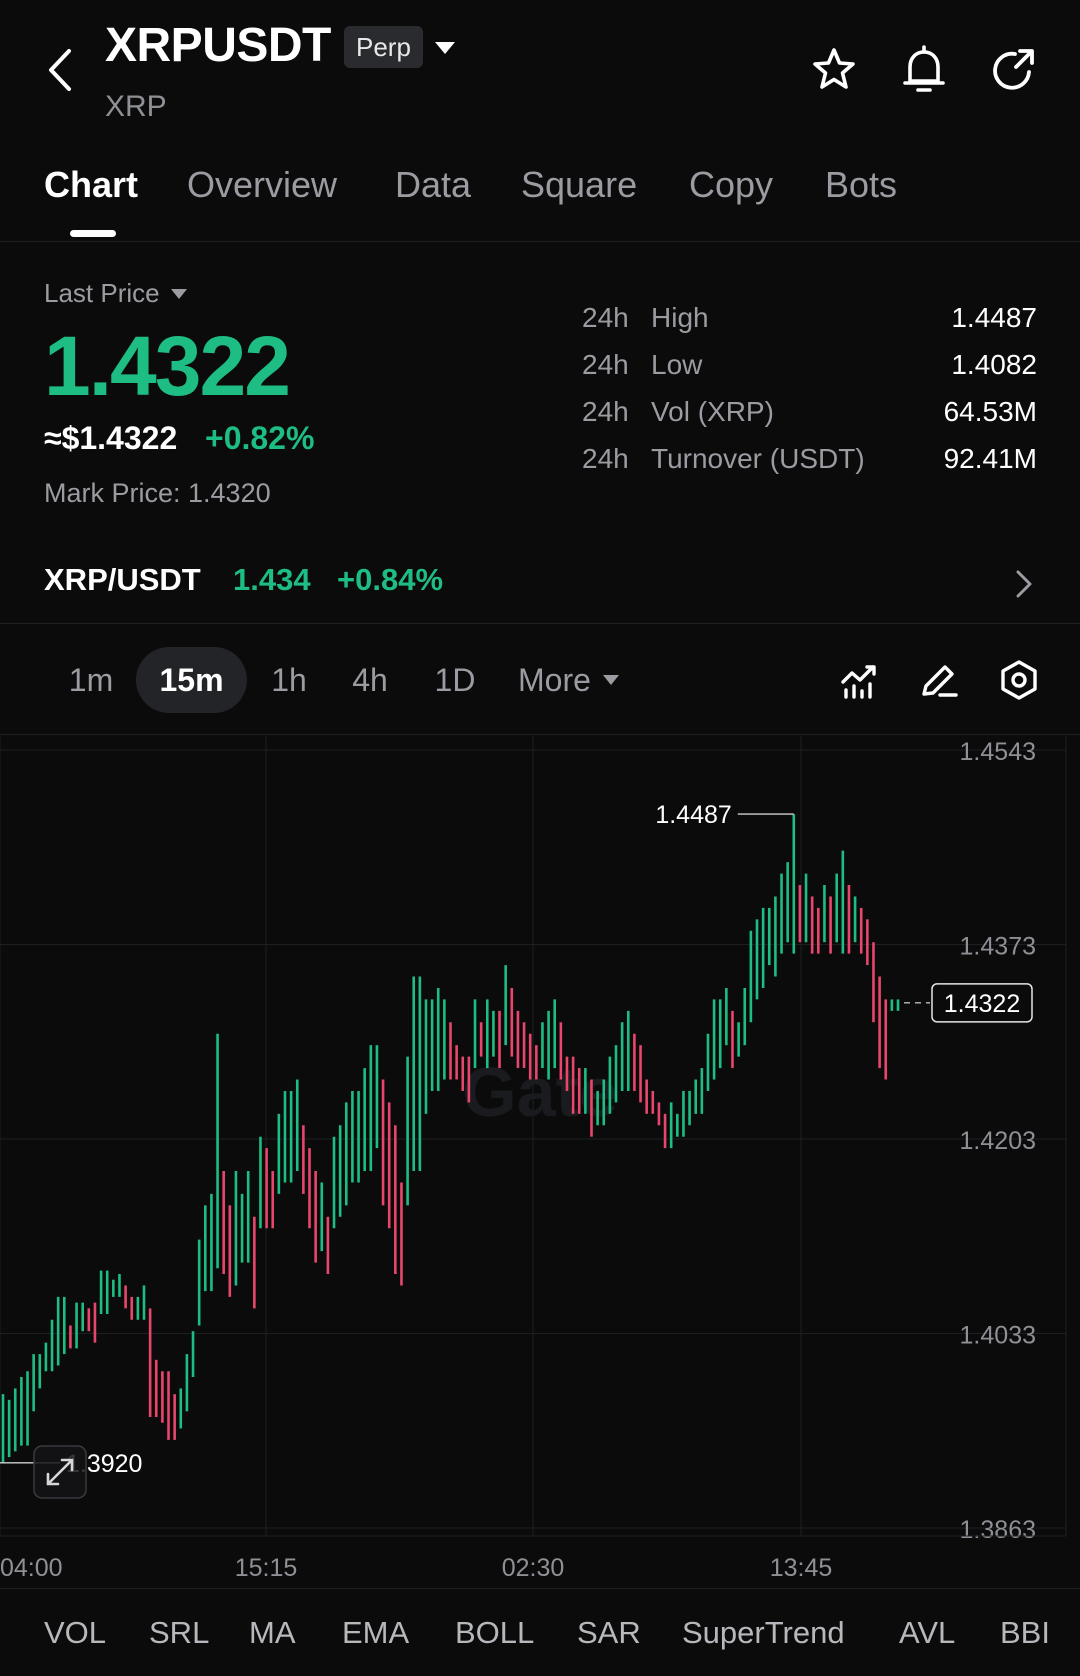 Image resolution: width=1080 pixels, height=1676 pixels. What do you see at coordinates (218, 45) in the screenshot?
I see `symbol-title: XRPUSDT` at bounding box center [218, 45].